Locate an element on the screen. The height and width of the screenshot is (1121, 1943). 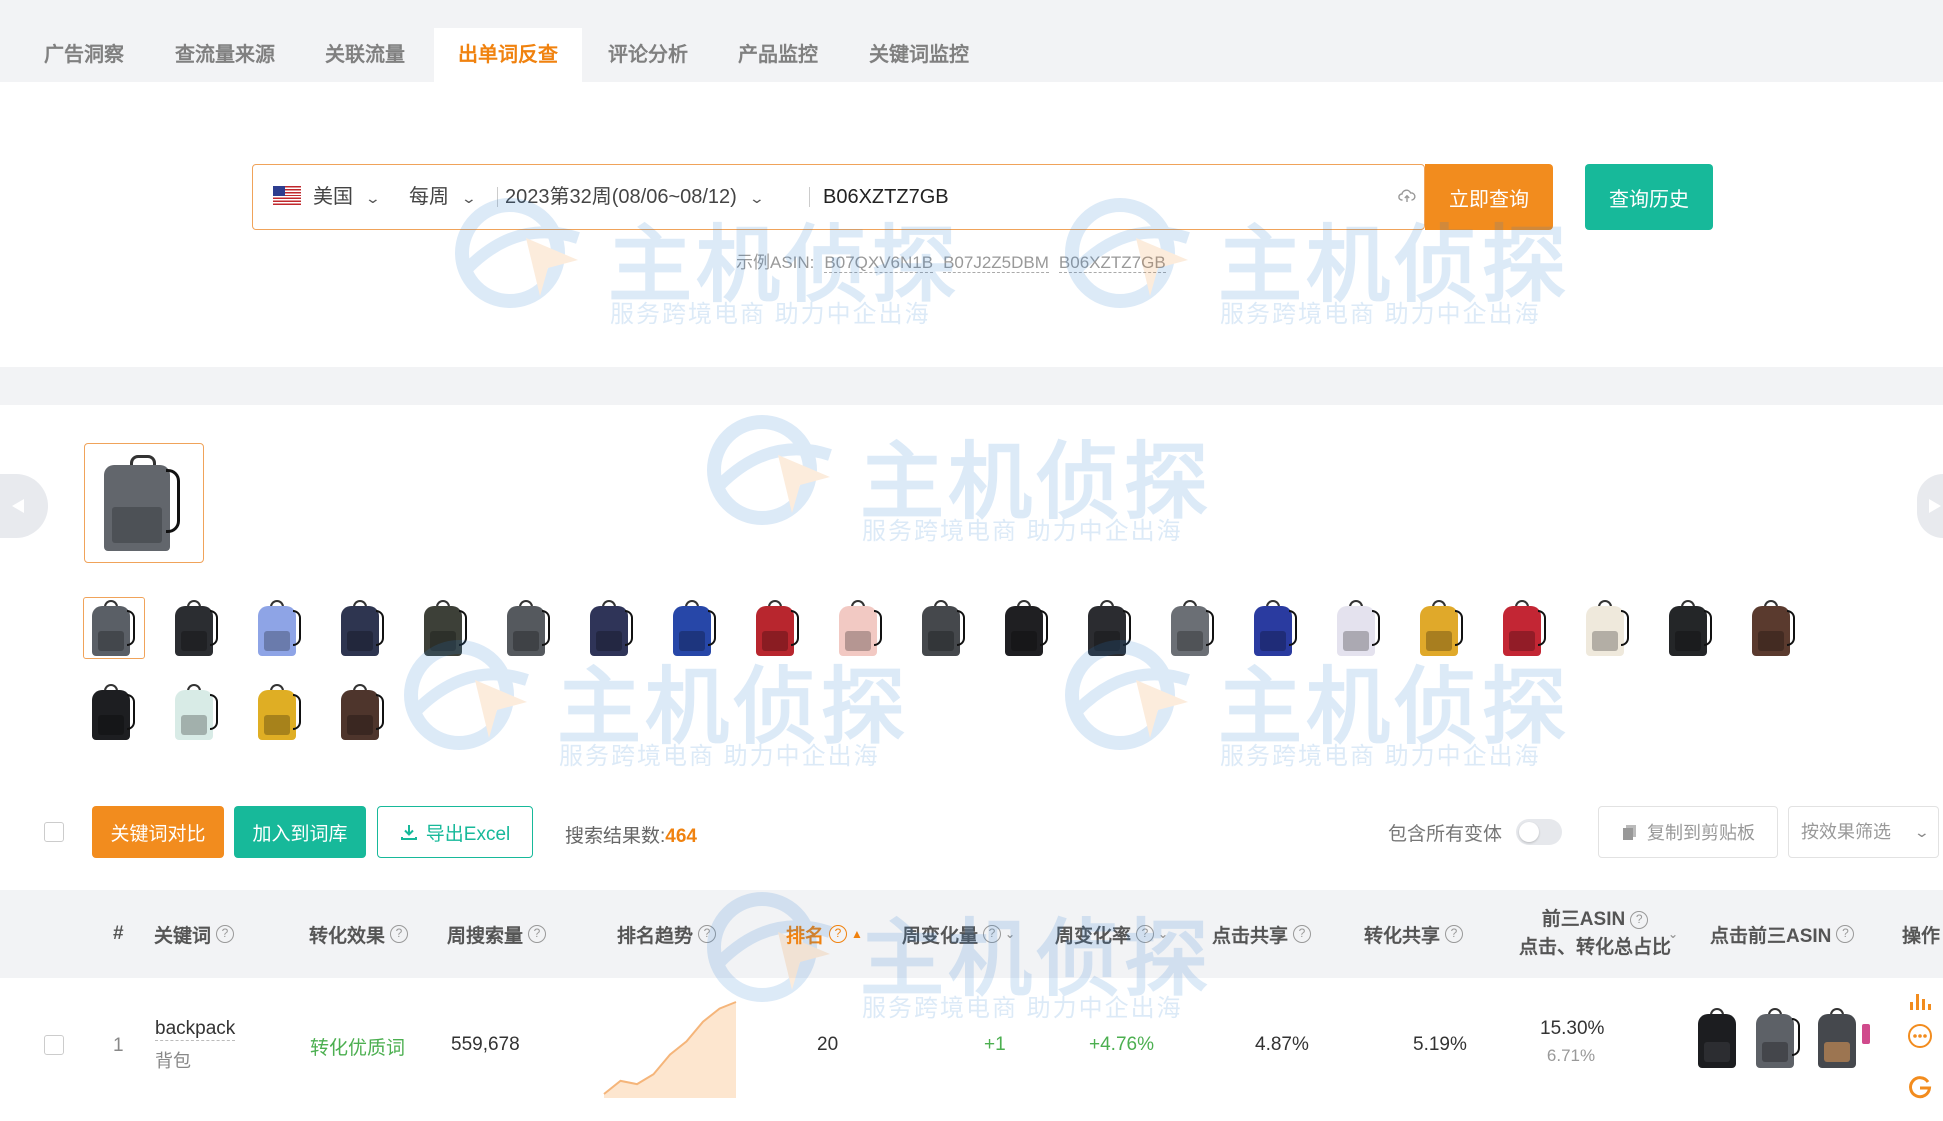
more-options-icon is located at coordinates (1920, 1036).